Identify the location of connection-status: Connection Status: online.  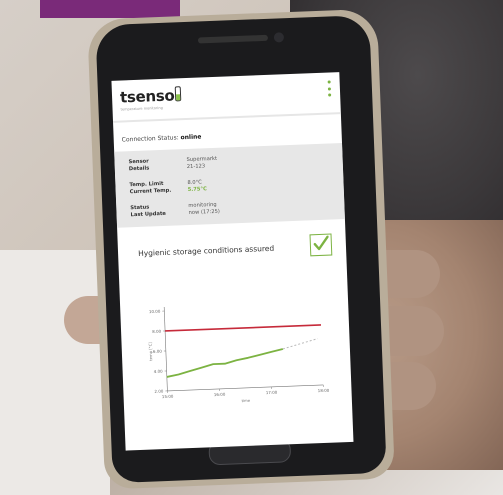
(232, 135).